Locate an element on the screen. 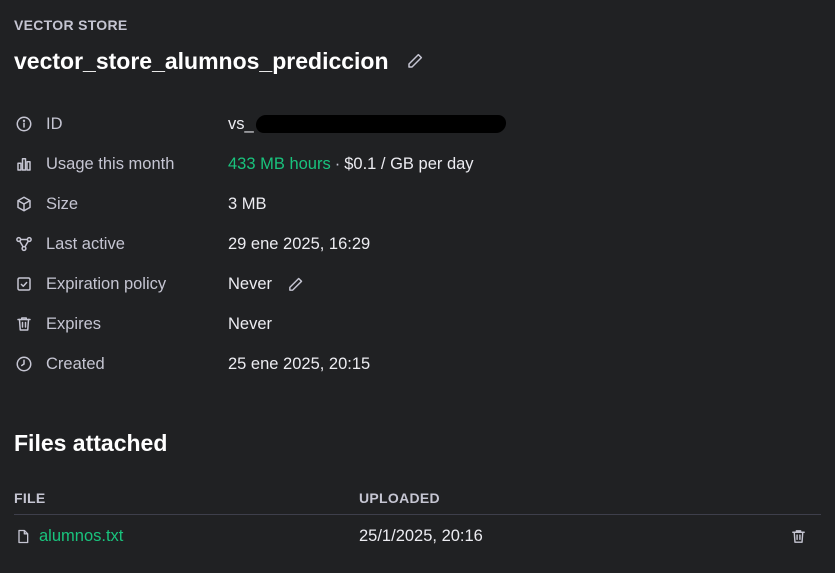 This screenshot has width=835, height=573. section-label: VECTOR STORE is located at coordinates (71, 25).